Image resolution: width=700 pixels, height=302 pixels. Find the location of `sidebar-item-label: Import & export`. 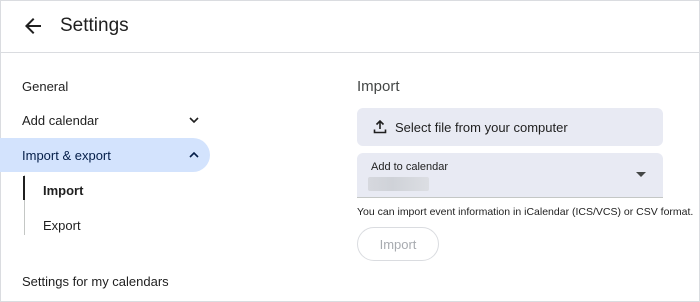

sidebar-item-label: Import & export is located at coordinates (66, 155).